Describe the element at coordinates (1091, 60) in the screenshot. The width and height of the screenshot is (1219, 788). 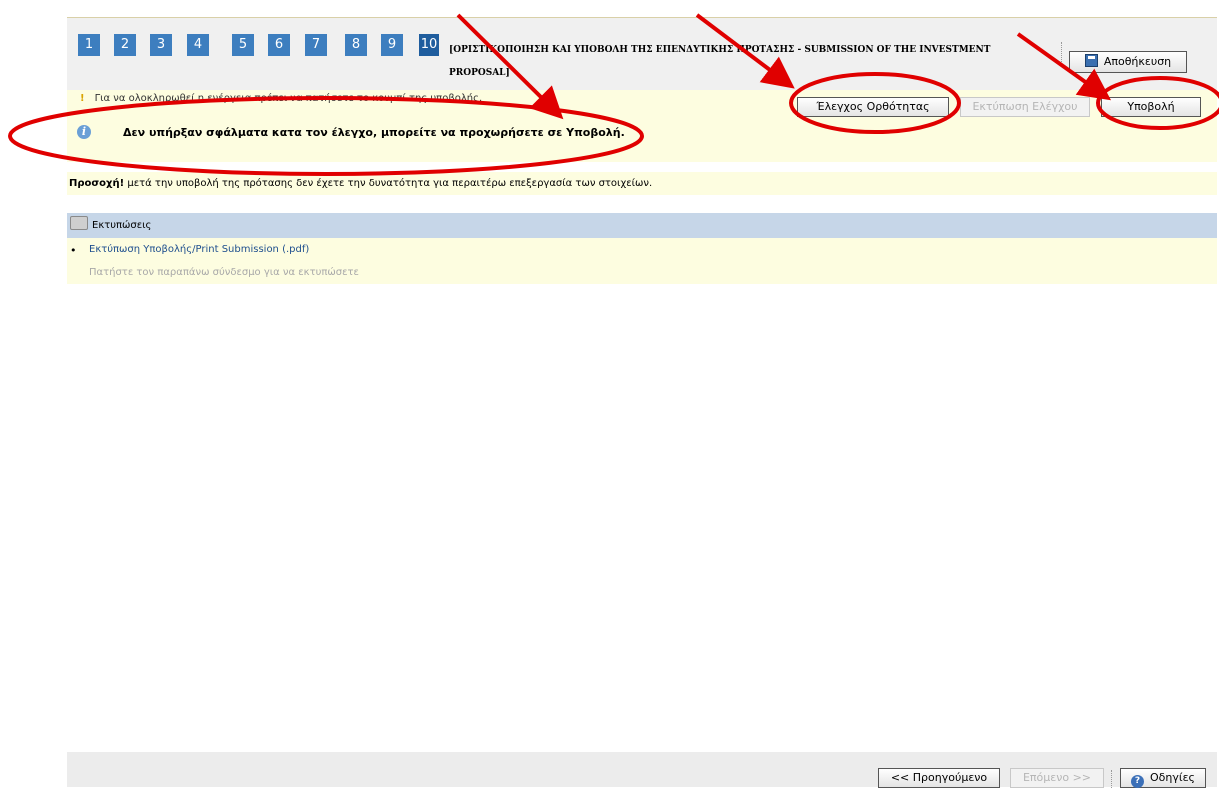
I see `floppy-disk-icon` at that location.